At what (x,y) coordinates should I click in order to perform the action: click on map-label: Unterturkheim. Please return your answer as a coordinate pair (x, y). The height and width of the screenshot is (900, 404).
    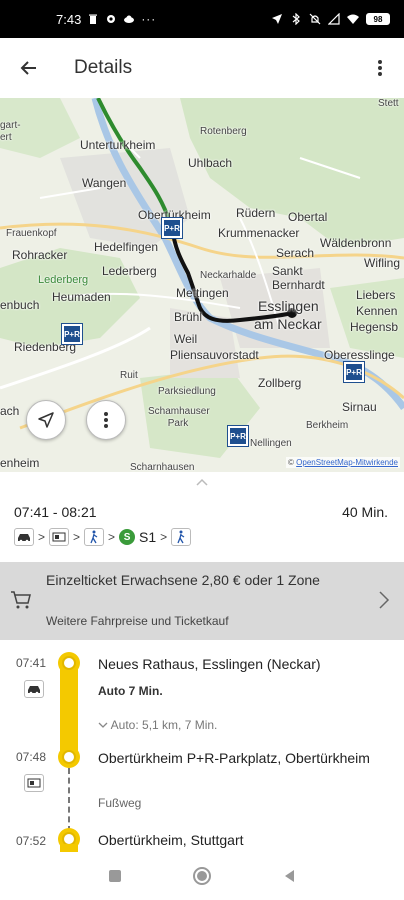
    Looking at the image, I should click on (118, 145).